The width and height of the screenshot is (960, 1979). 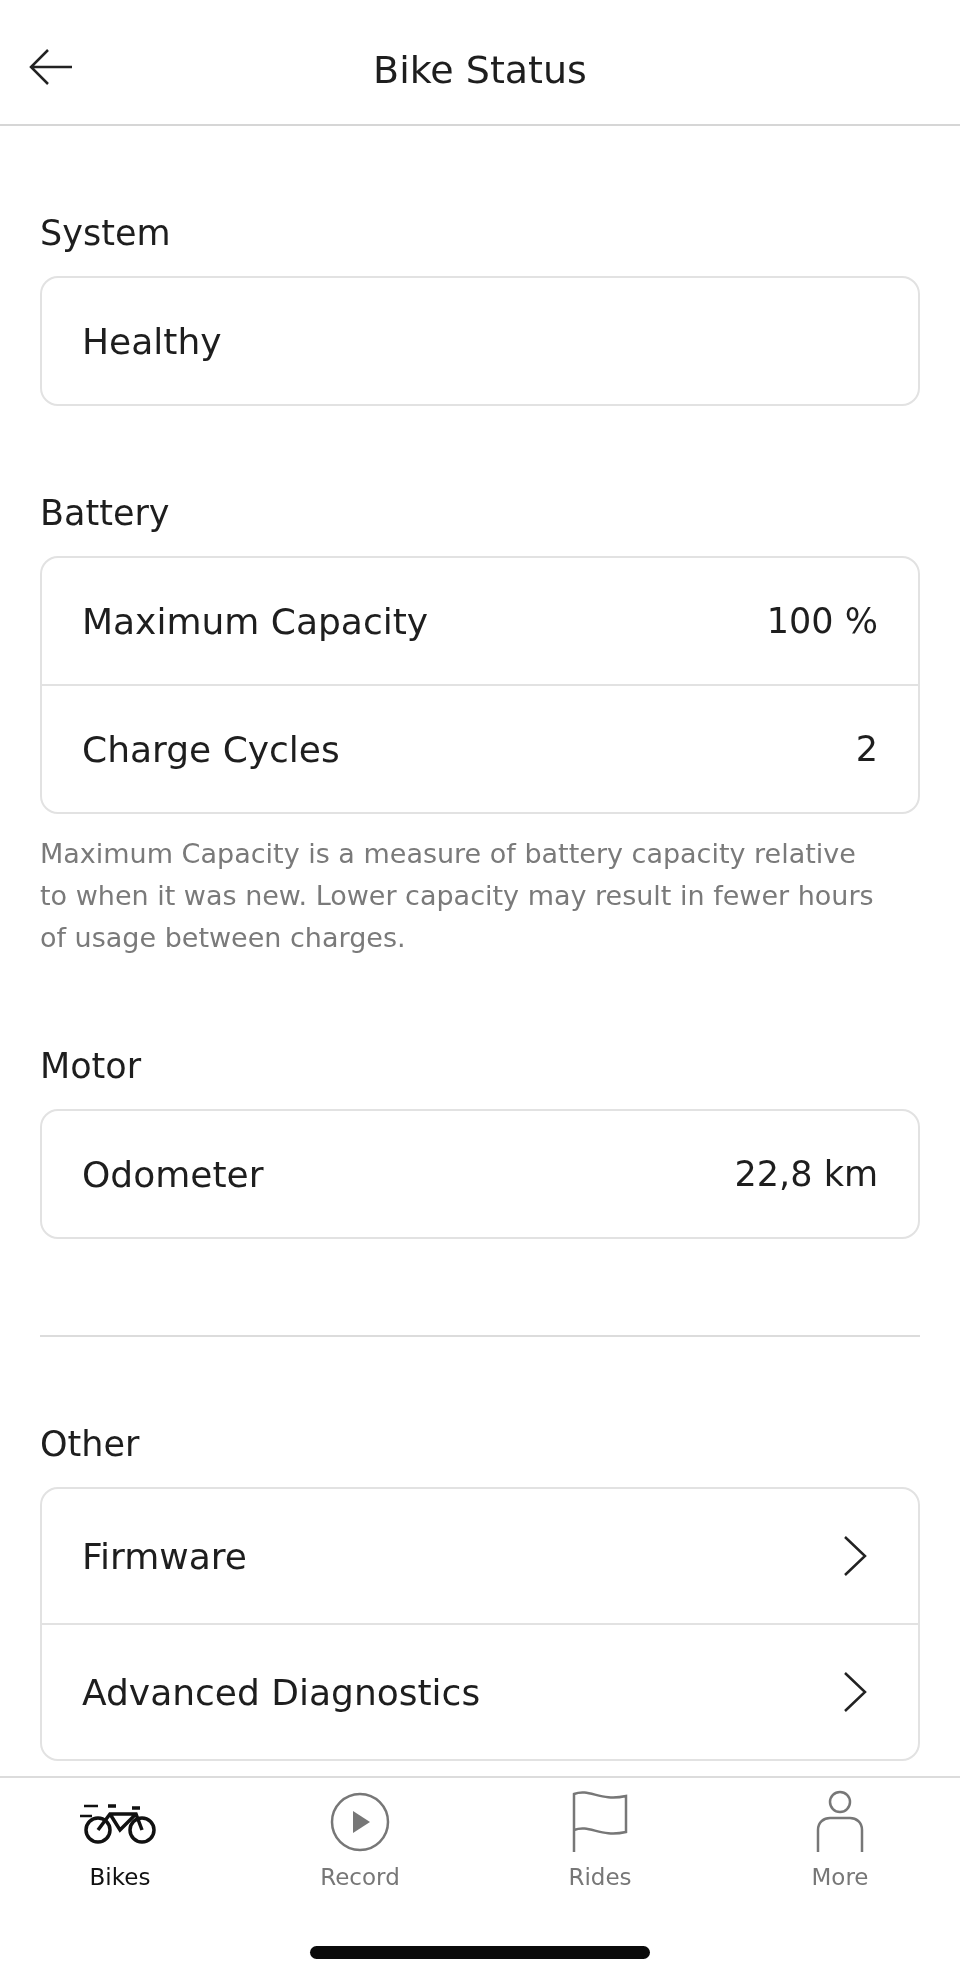 What do you see at coordinates (105, 513) in the screenshot?
I see `section-heading: Battery` at bounding box center [105, 513].